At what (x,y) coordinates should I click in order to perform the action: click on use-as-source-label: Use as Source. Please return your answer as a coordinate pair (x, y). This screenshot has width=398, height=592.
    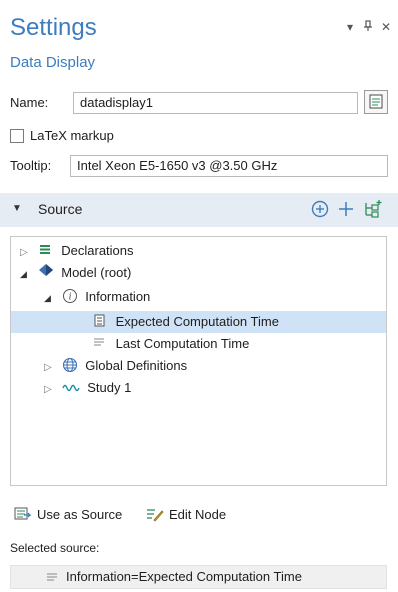
    Looking at the image, I should click on (80, 514).